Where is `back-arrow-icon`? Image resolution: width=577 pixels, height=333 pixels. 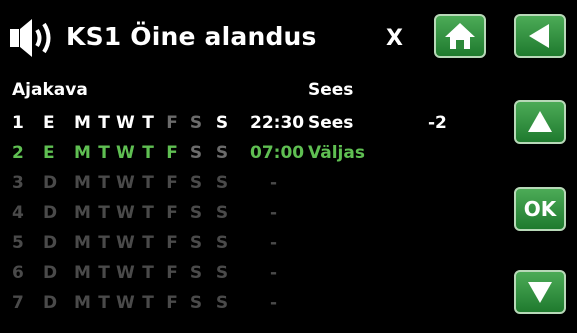 back-arrow-icon is located at coordinates (540, 36).